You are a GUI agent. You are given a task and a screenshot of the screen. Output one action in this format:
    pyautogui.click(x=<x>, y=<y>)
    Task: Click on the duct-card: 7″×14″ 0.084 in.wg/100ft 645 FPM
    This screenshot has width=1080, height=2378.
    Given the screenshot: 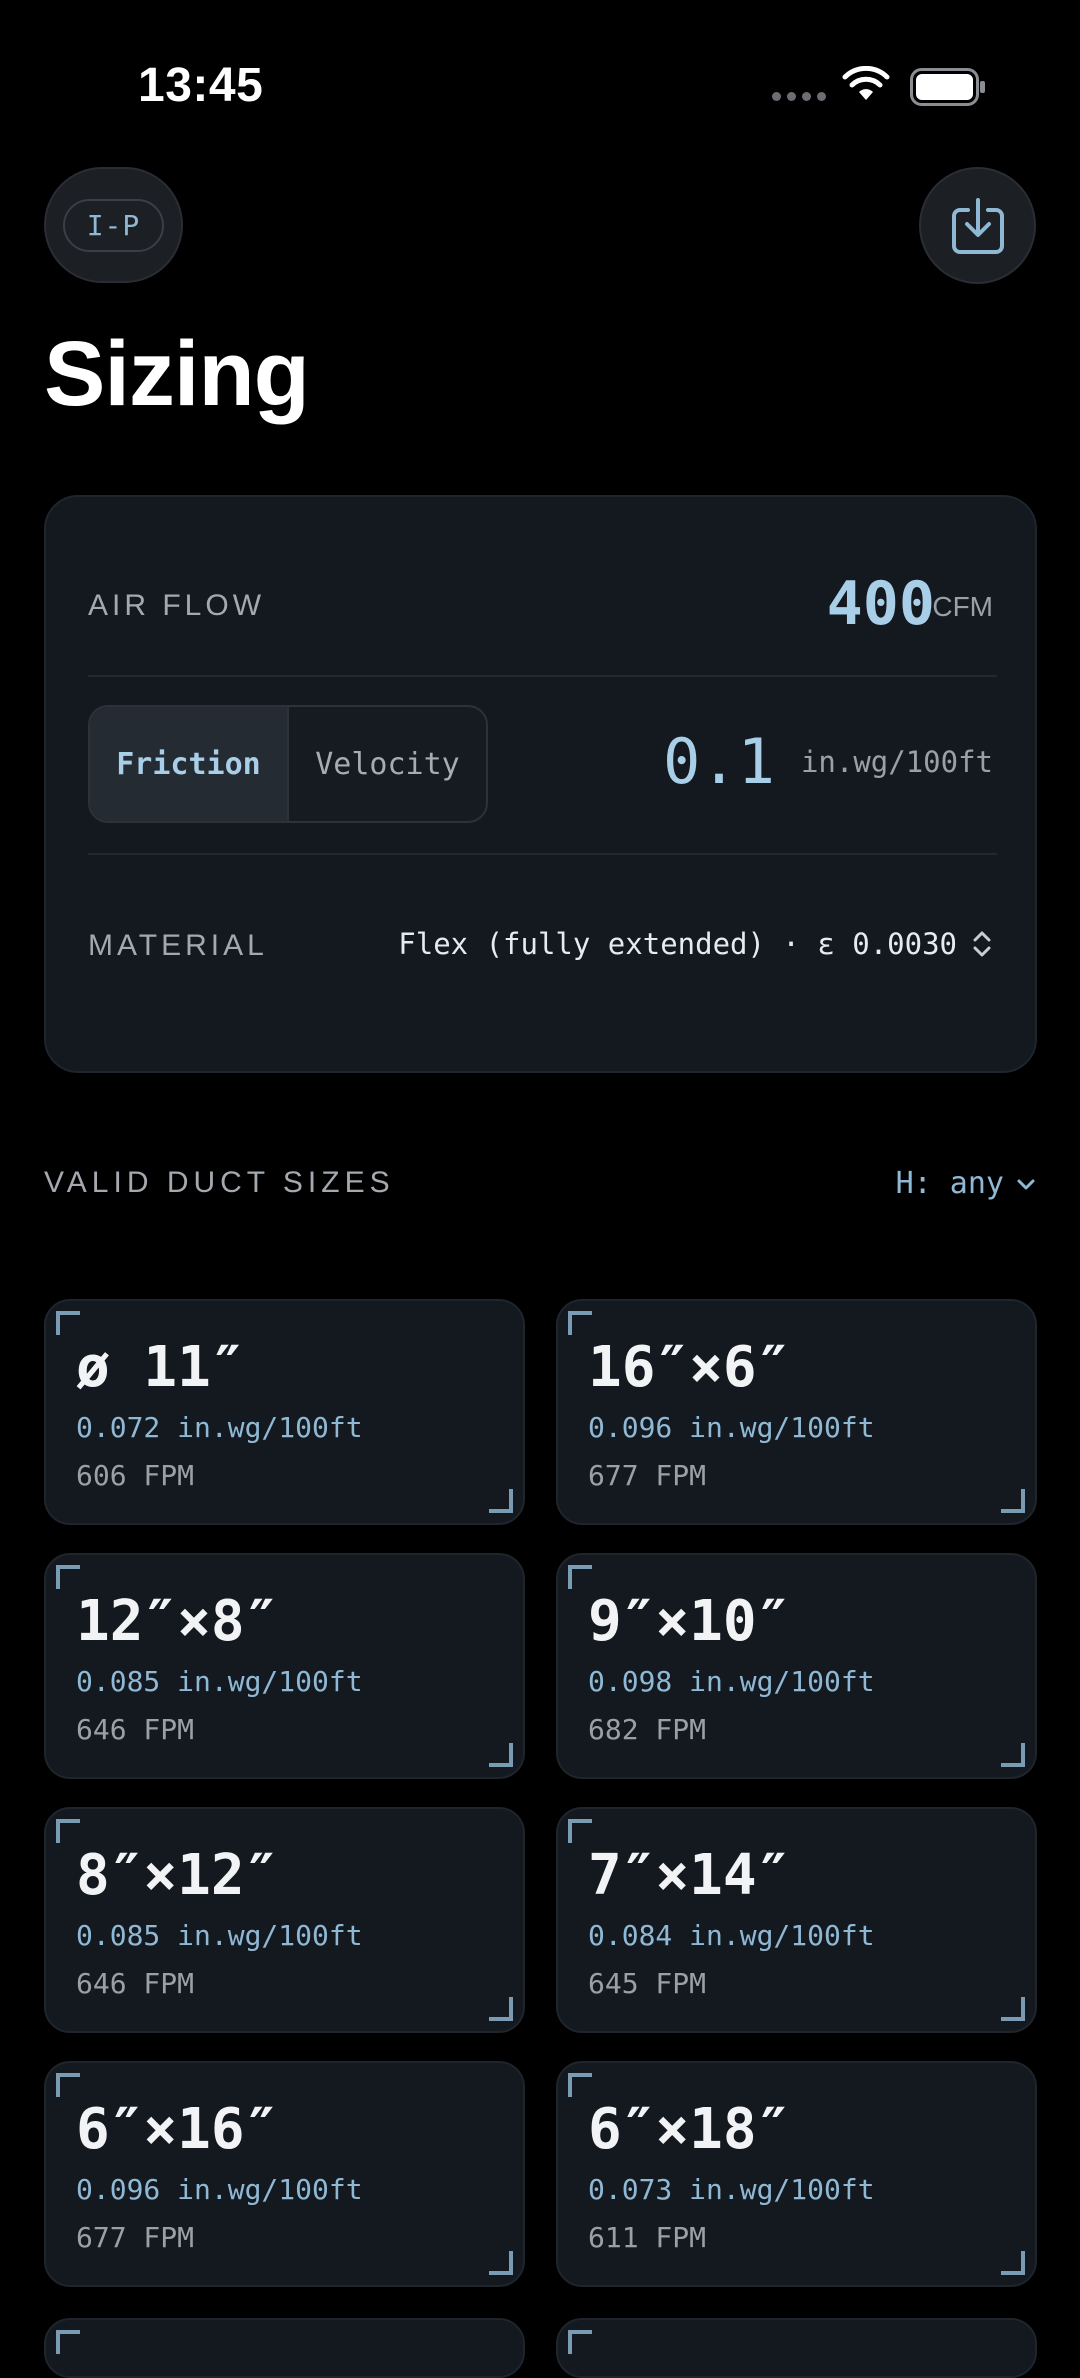 What is the action you would take?
    pyautogui.click(x=796, y=1920)
    